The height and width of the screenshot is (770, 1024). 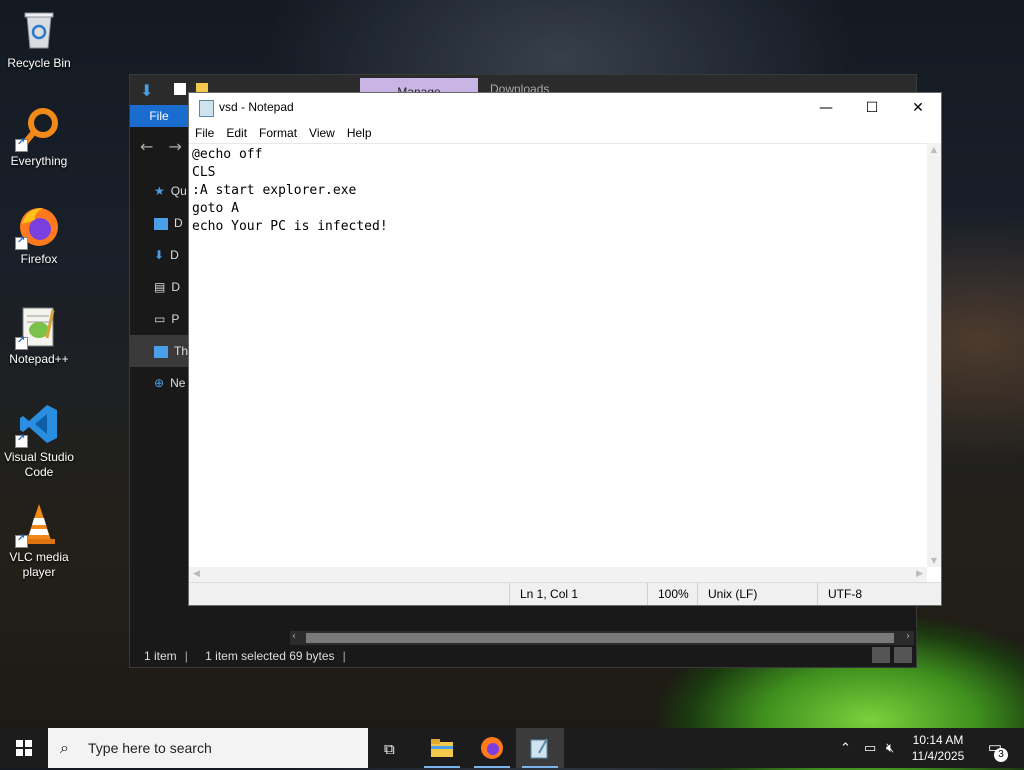 I want to click on start-button, so click(x=24, y=748).